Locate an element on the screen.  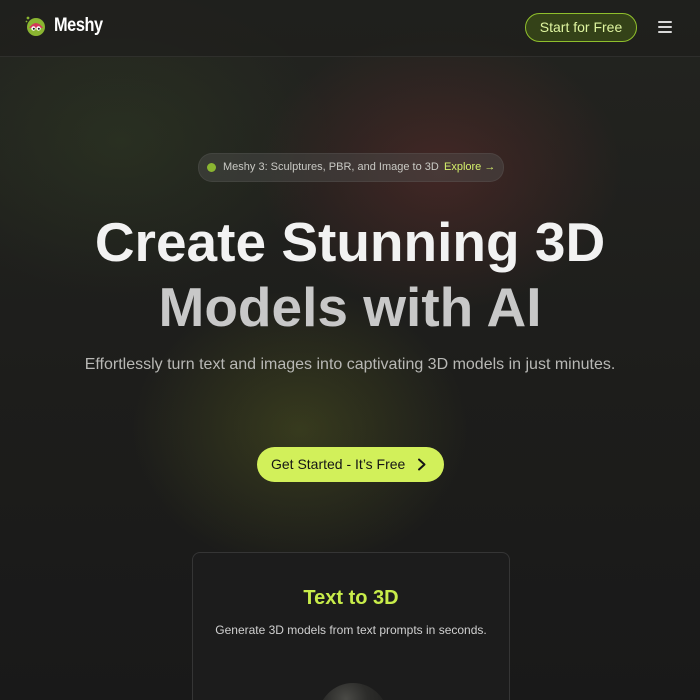
explore-link: Explore → is located at coordinates (469, 167).